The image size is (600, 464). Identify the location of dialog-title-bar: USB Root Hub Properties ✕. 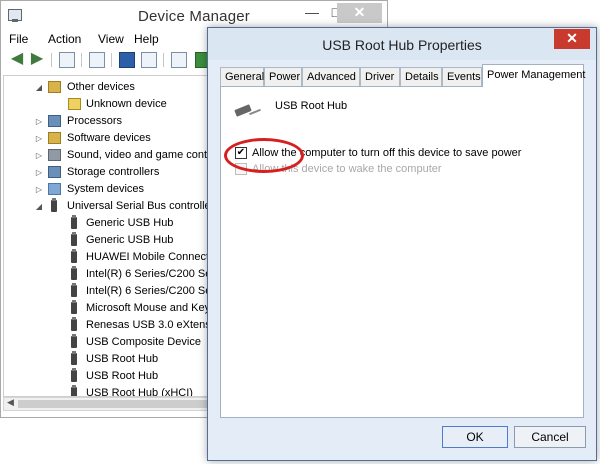
(402, 44).